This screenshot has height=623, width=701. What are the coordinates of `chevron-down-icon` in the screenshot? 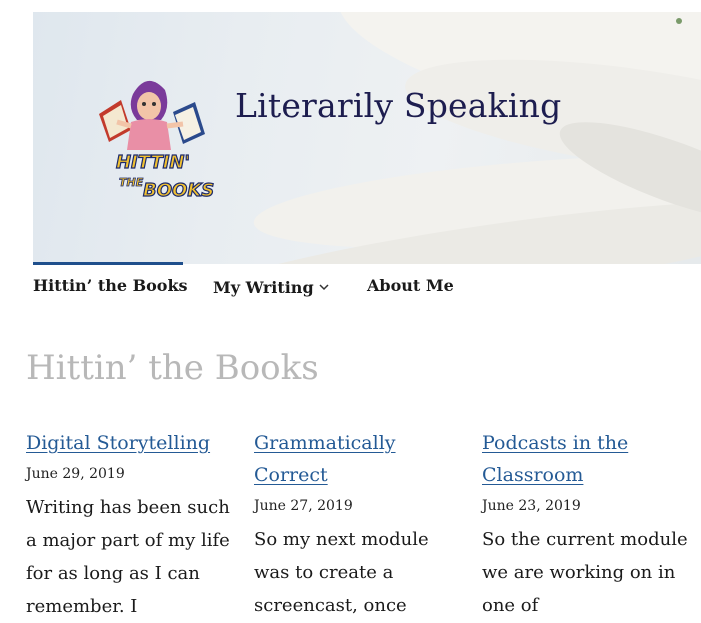 It's located at (324, 285).